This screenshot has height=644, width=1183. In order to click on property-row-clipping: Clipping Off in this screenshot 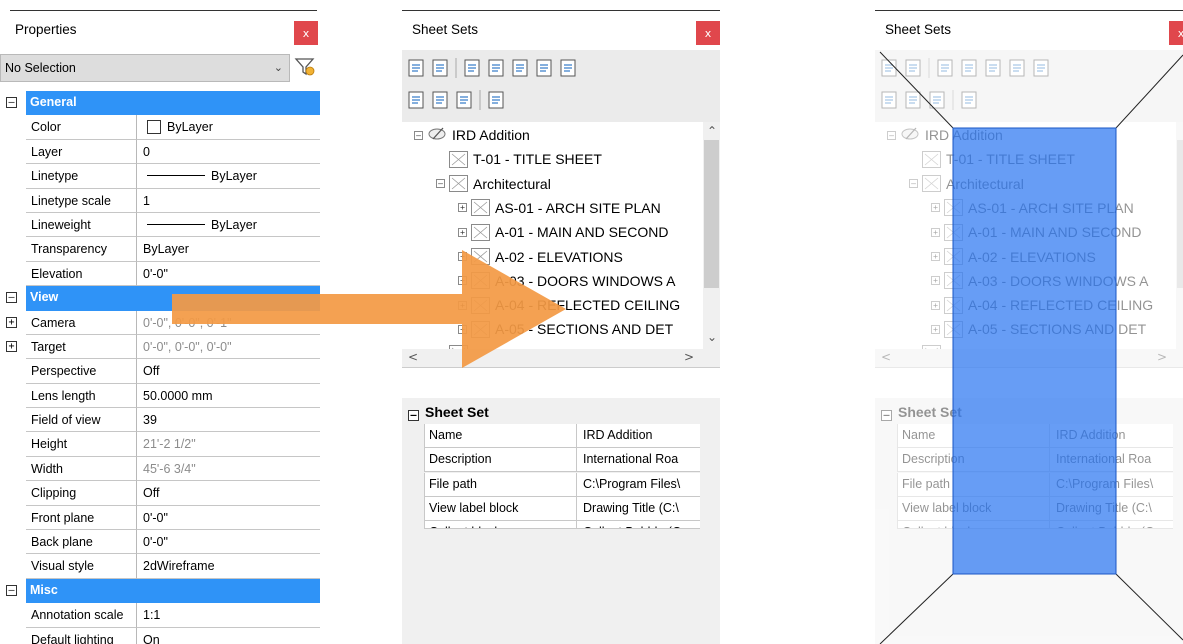, I will do `click(160, 493)`.